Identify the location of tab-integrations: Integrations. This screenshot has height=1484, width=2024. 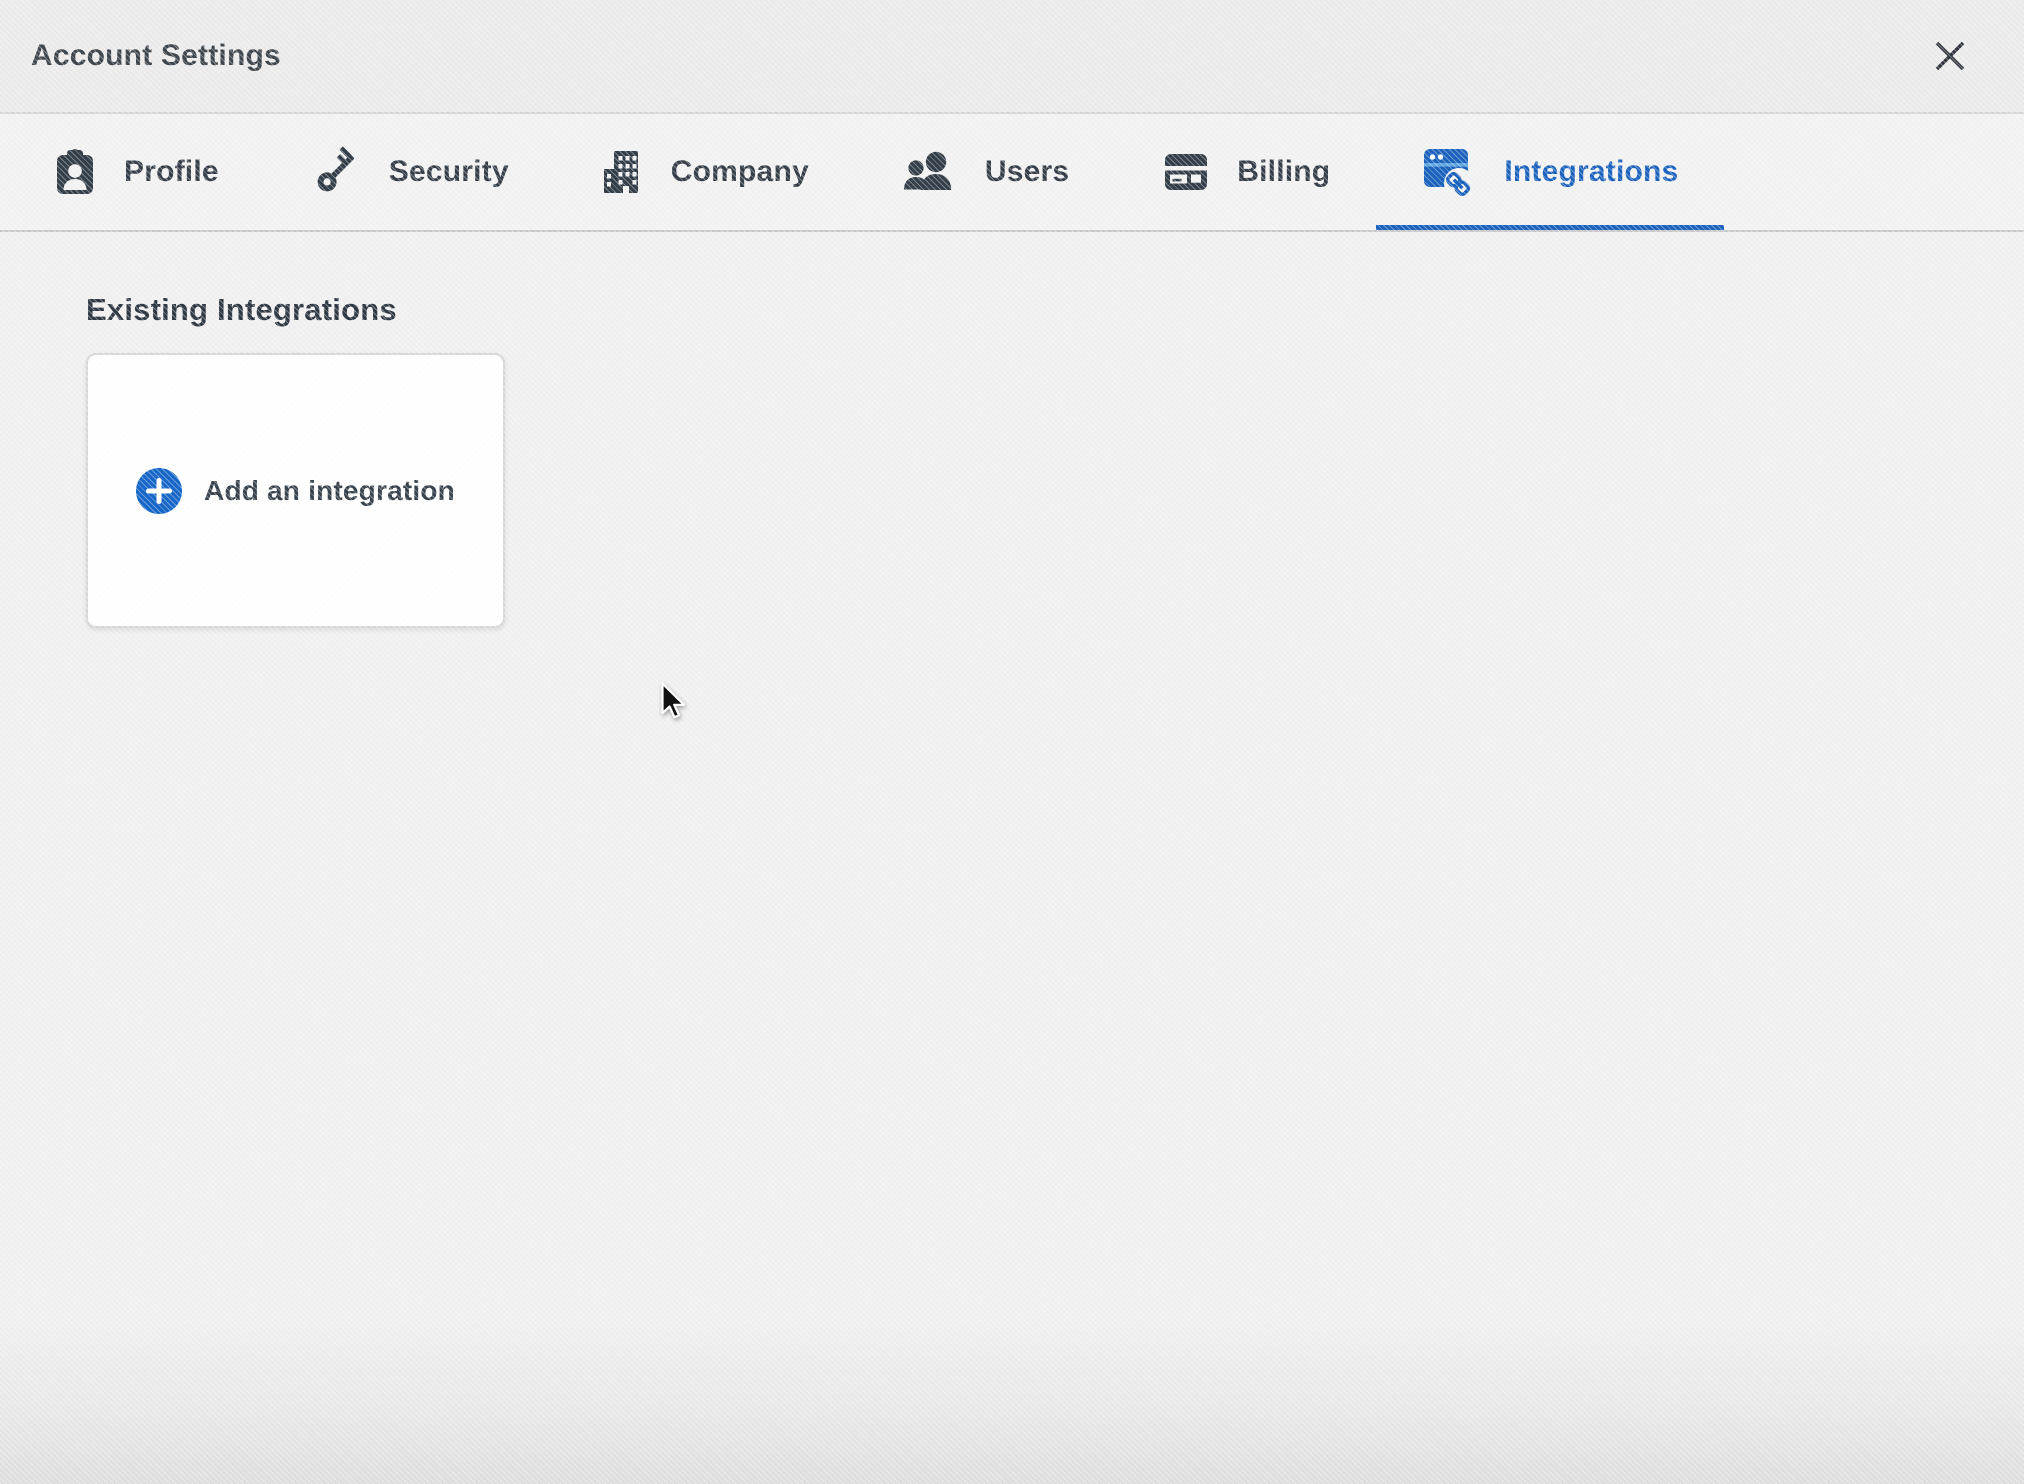
(1550, 172).